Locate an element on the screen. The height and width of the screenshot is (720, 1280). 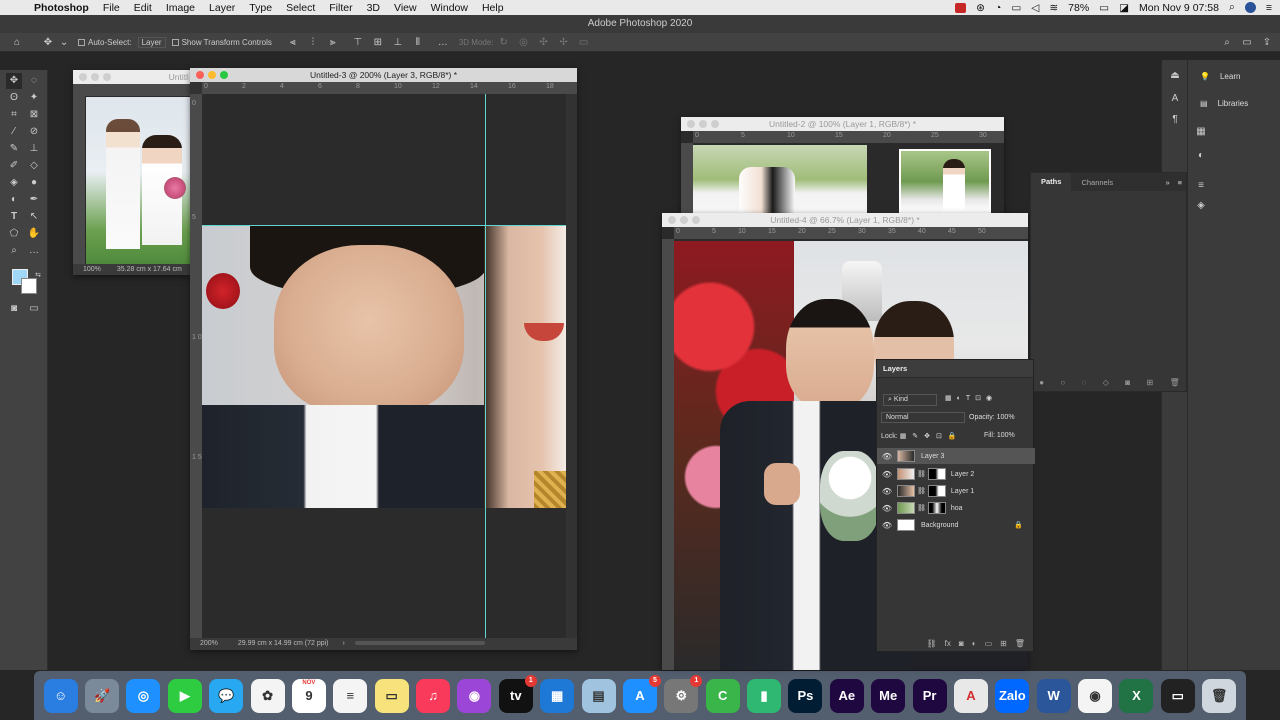
creative-cloud-icon: ⊛ is located at coordinates (980, 8).